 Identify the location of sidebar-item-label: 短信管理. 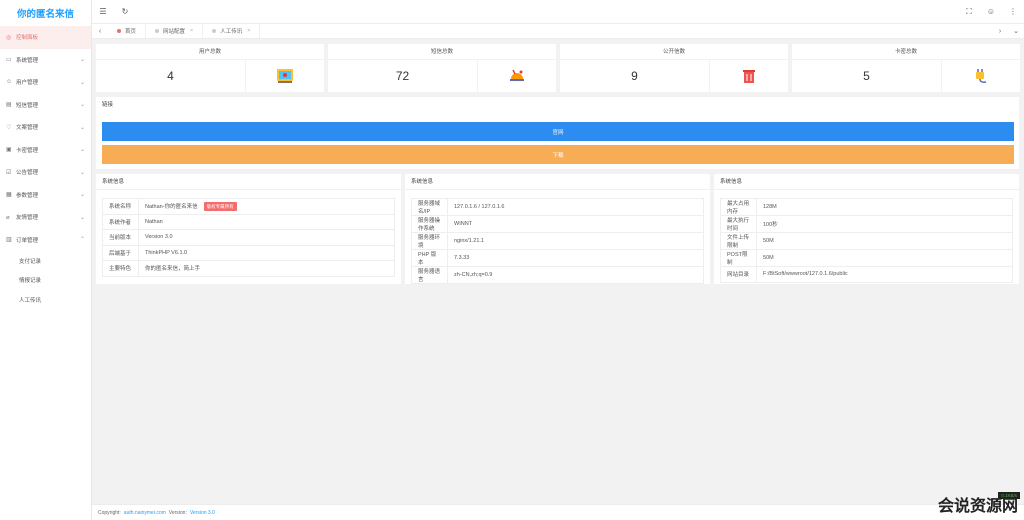
(27, 105).